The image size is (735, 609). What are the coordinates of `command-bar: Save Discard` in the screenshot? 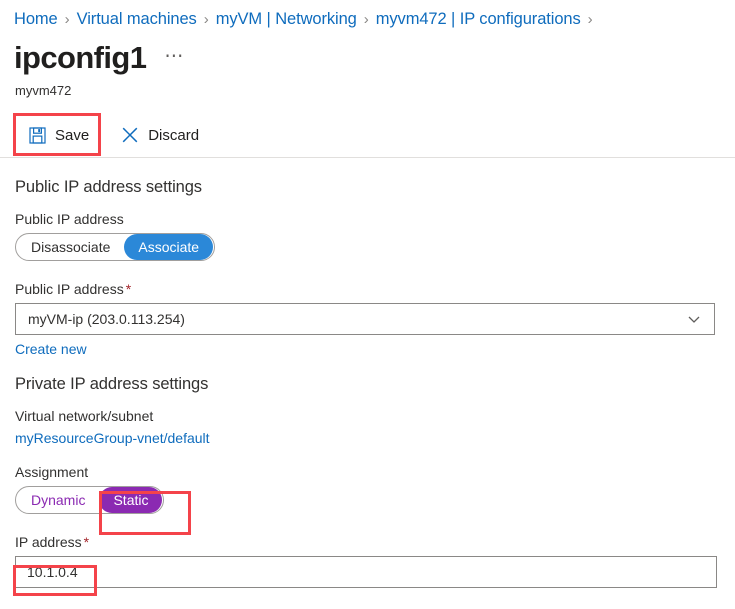 It's located at (367, 135).